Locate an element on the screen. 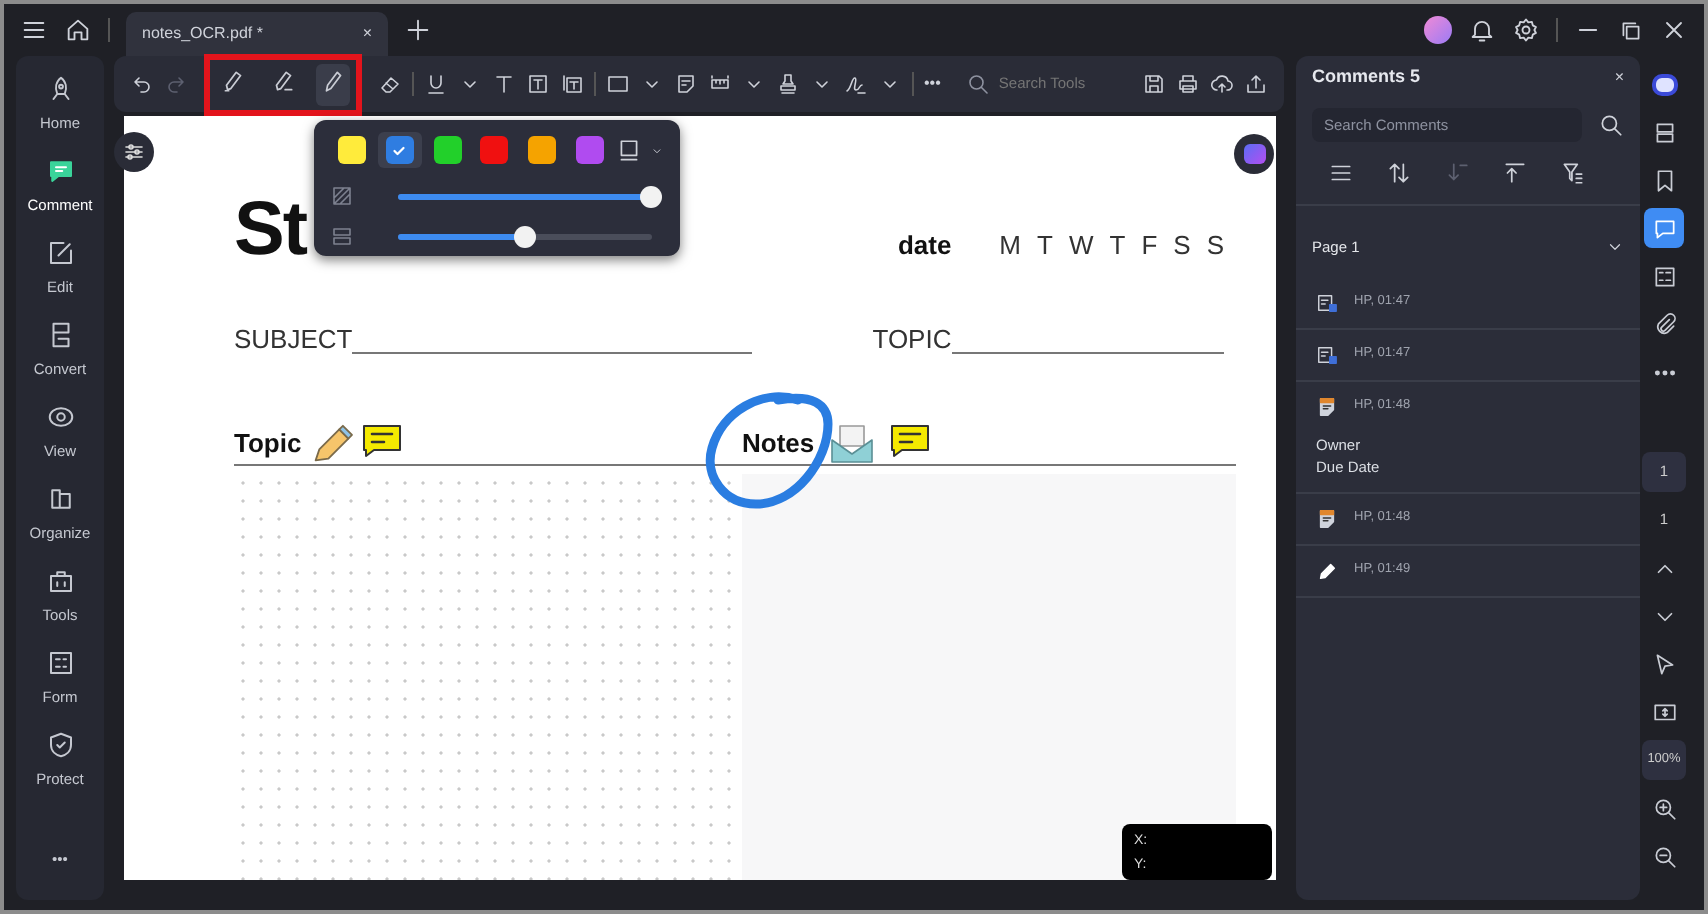 The height and width of the screenshot is (914, 1708). share-icon is located at coordinates (1256, 84).